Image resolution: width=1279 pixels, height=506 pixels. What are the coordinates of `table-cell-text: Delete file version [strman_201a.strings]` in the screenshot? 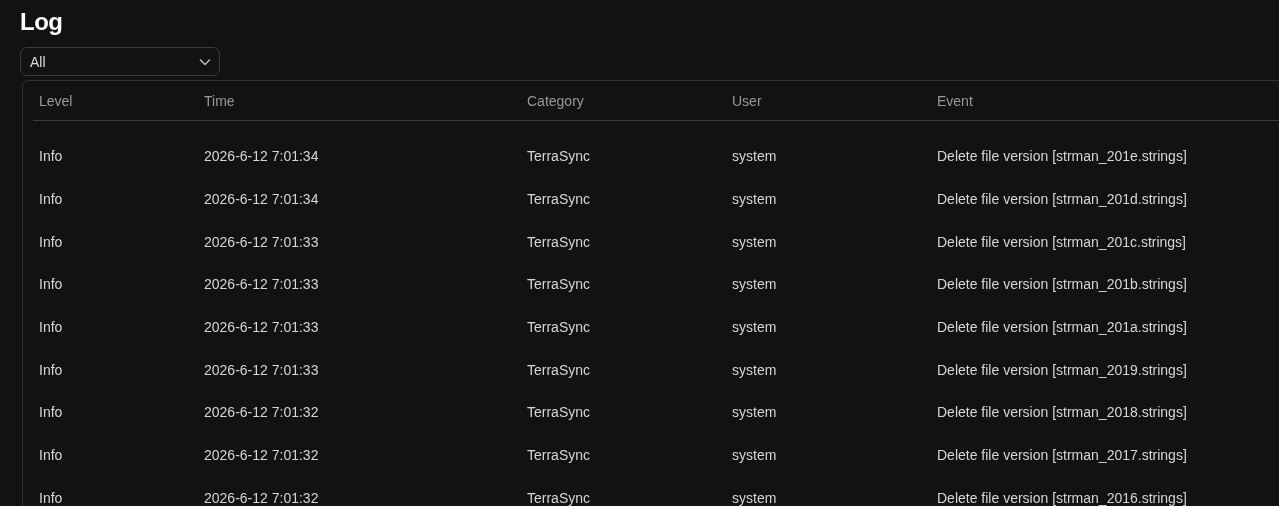 It's located at (1062, 327).